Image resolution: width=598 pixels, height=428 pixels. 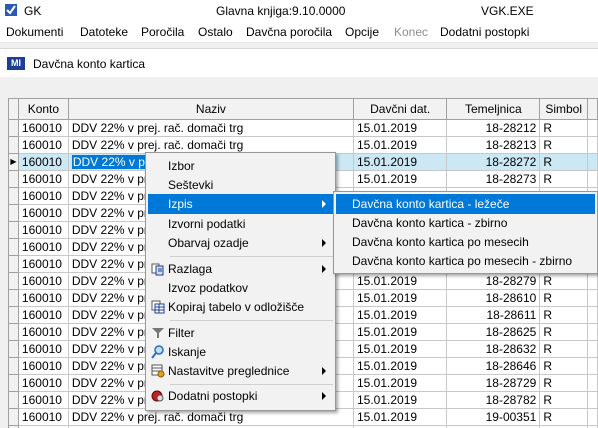 I want to click on cell-temeljnica: 18-28610, so click(x=493, y=298).